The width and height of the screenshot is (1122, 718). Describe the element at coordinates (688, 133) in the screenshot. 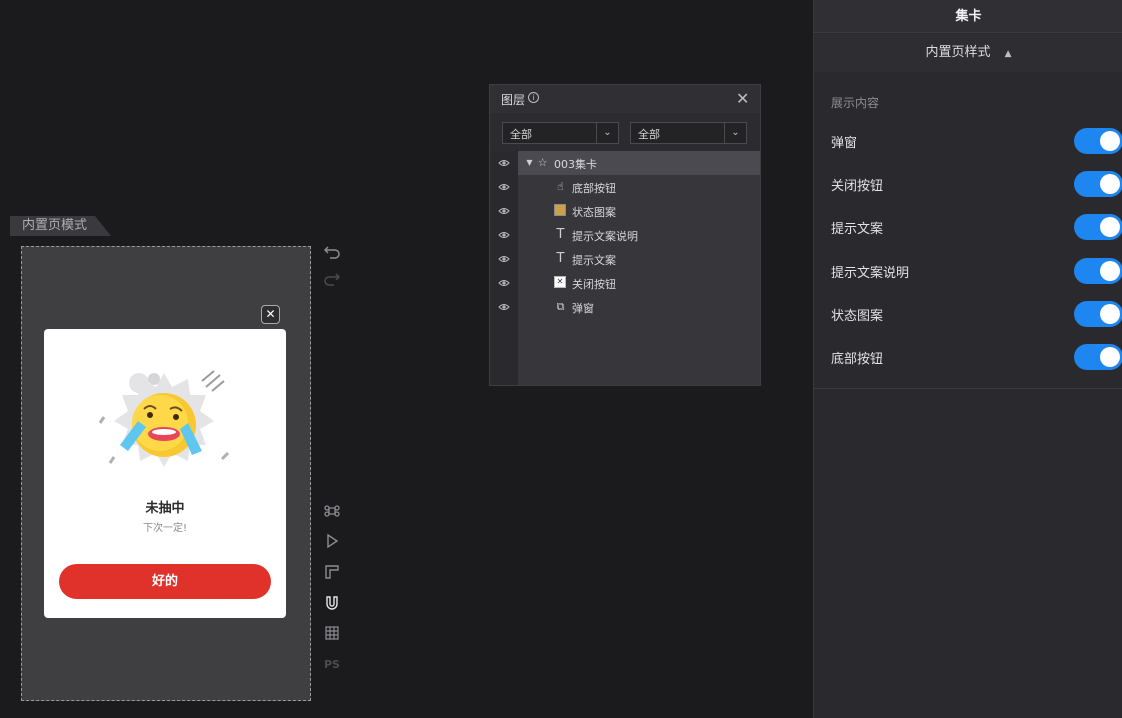

I see `layer-filter-select-2: 全部 ⌄` at that location.